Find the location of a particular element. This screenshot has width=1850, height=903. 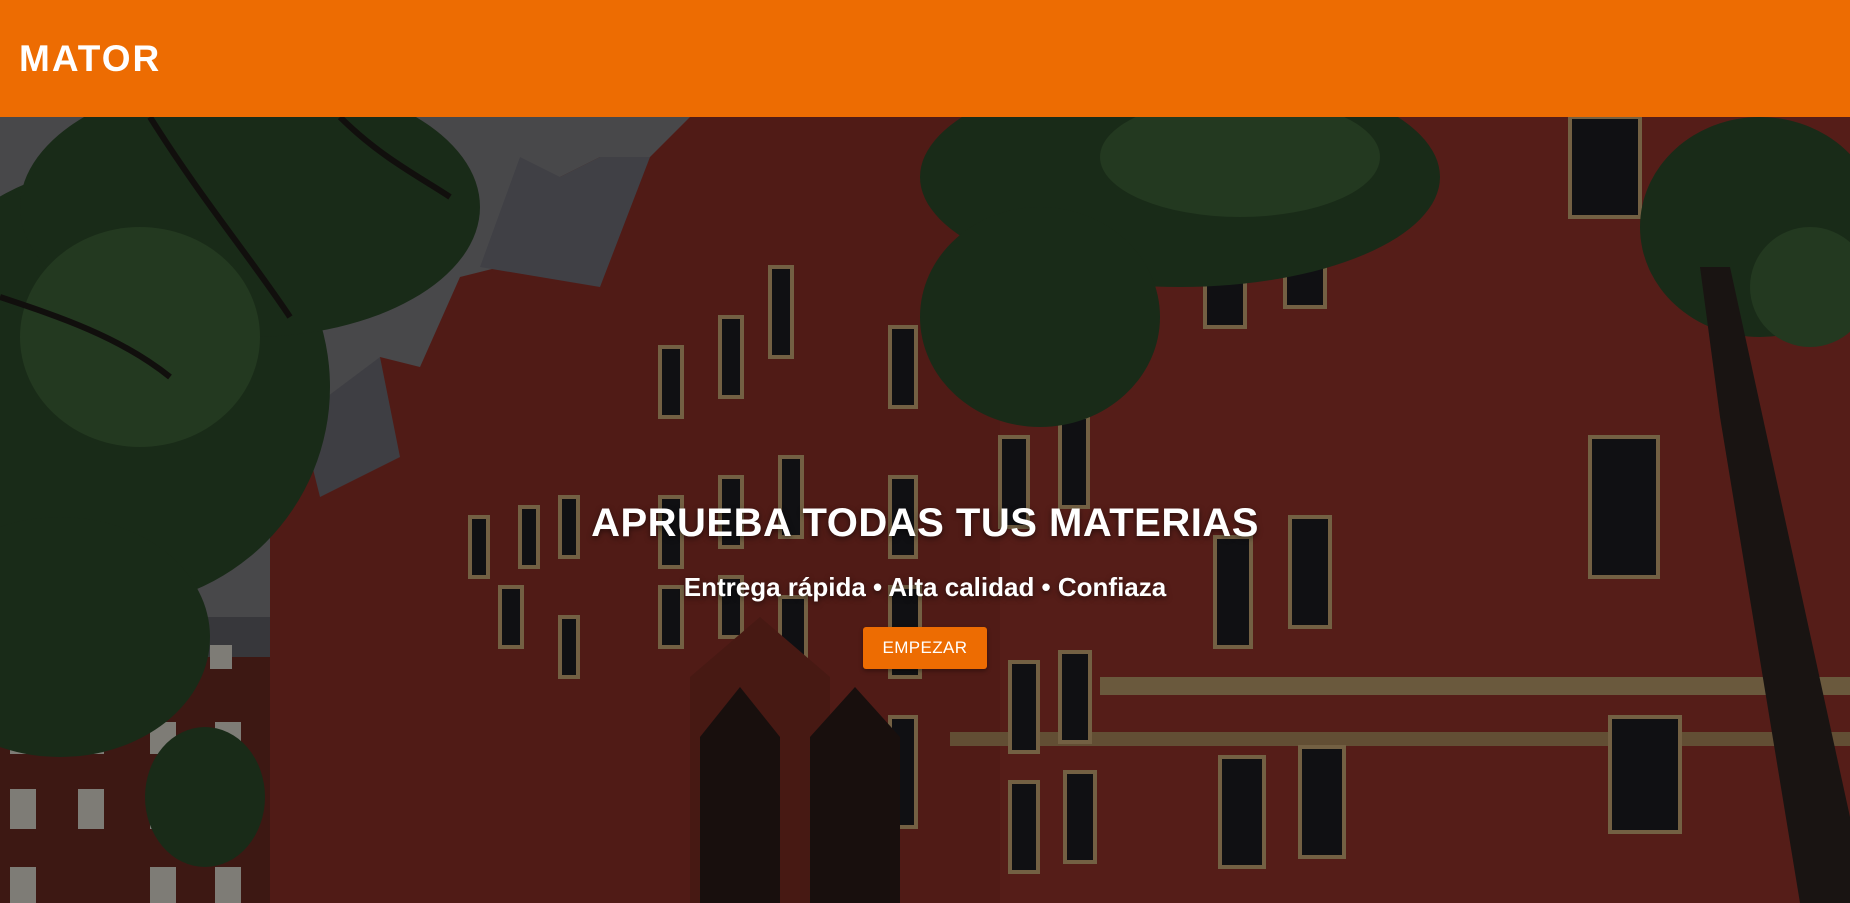

brand-logo: MATOR is located at coordinates (90, 59).